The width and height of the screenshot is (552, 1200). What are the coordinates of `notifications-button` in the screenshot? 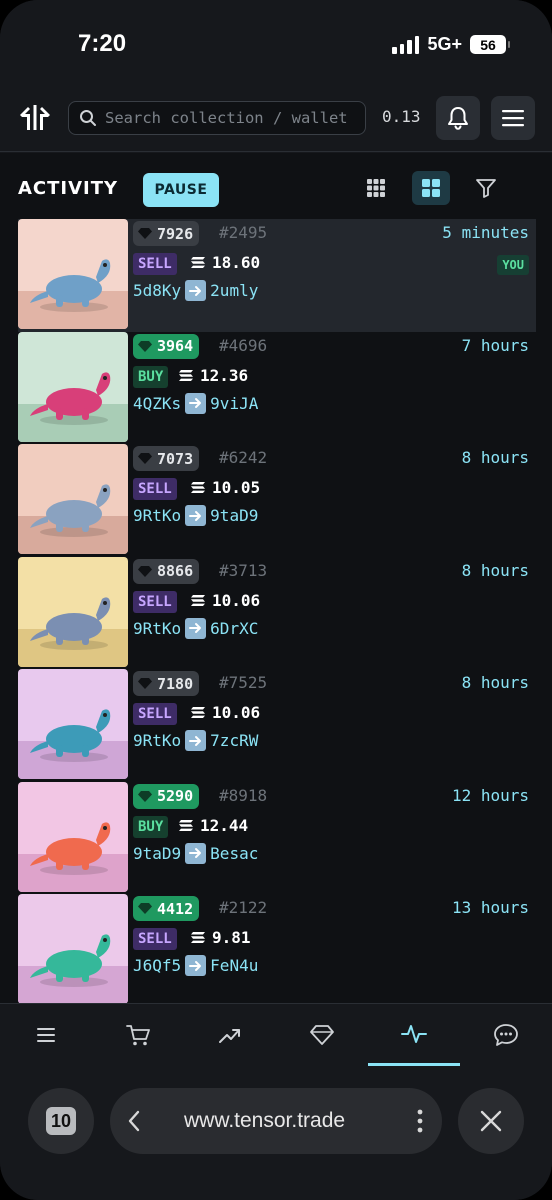 It's located at (458, 118).